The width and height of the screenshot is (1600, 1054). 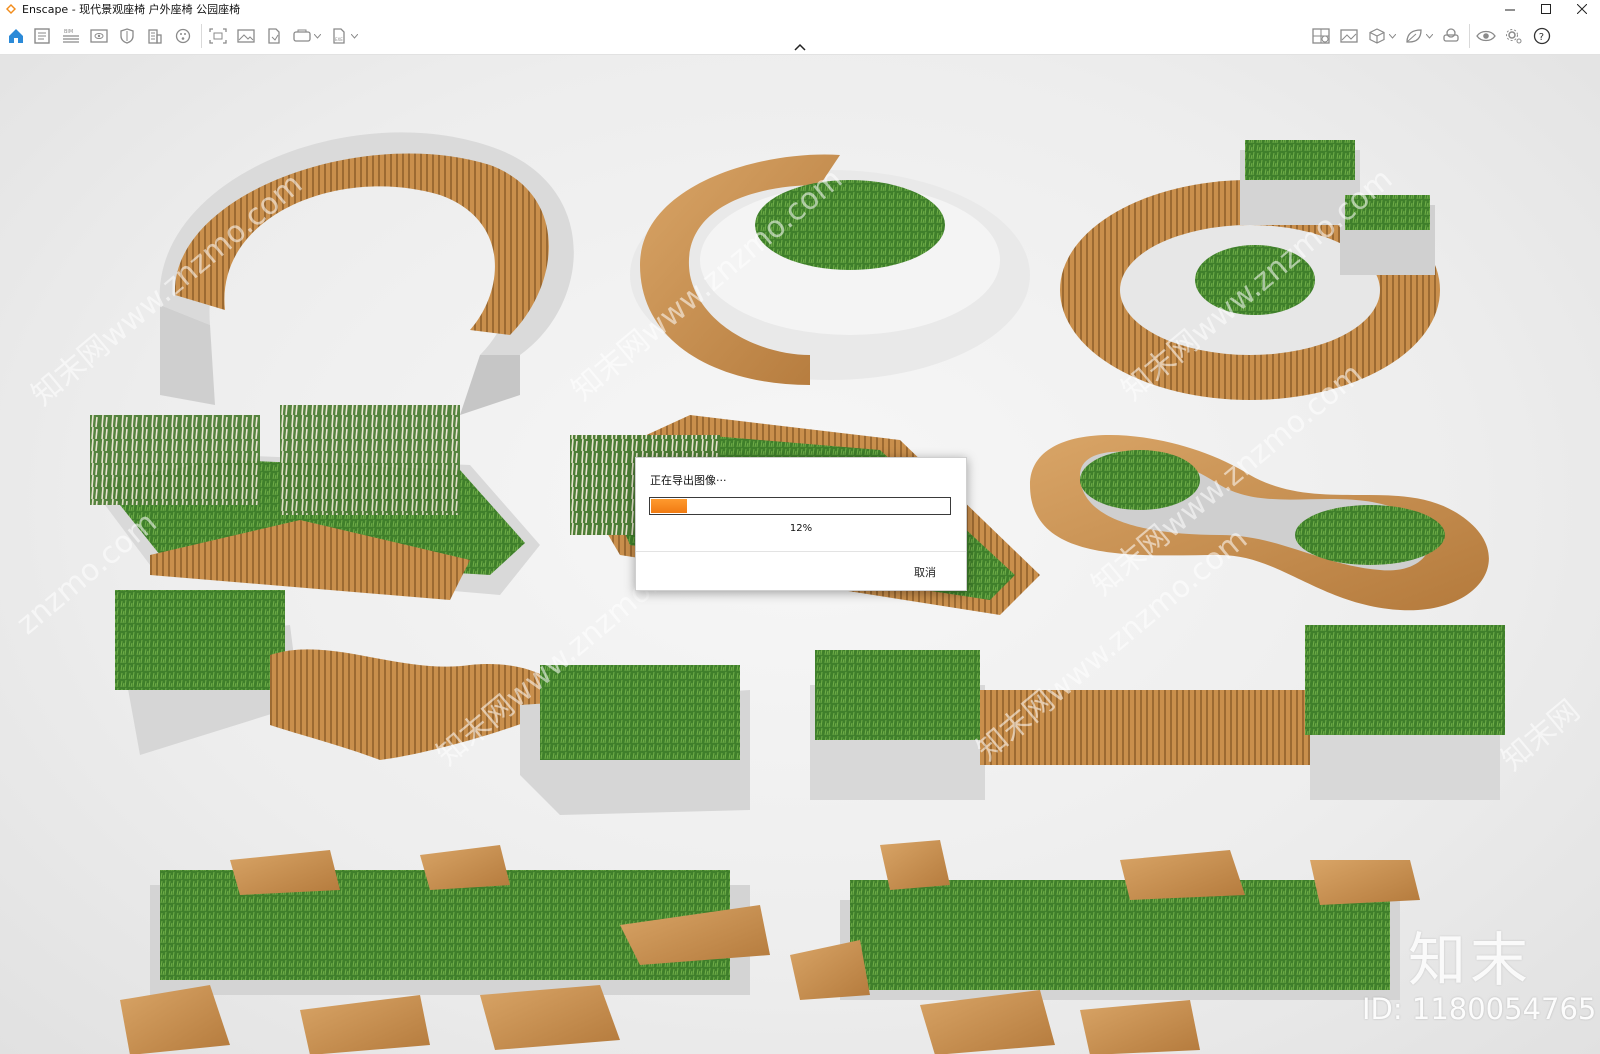 I want to click on file-export-icon, so click(x=274, y=36).